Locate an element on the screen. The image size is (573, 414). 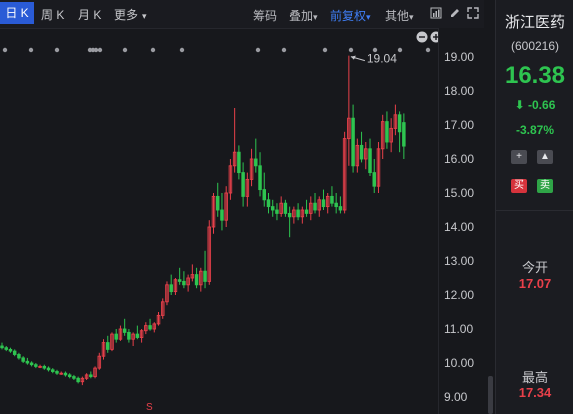
sell-button: 卖 is located at coordinates (545, 186).